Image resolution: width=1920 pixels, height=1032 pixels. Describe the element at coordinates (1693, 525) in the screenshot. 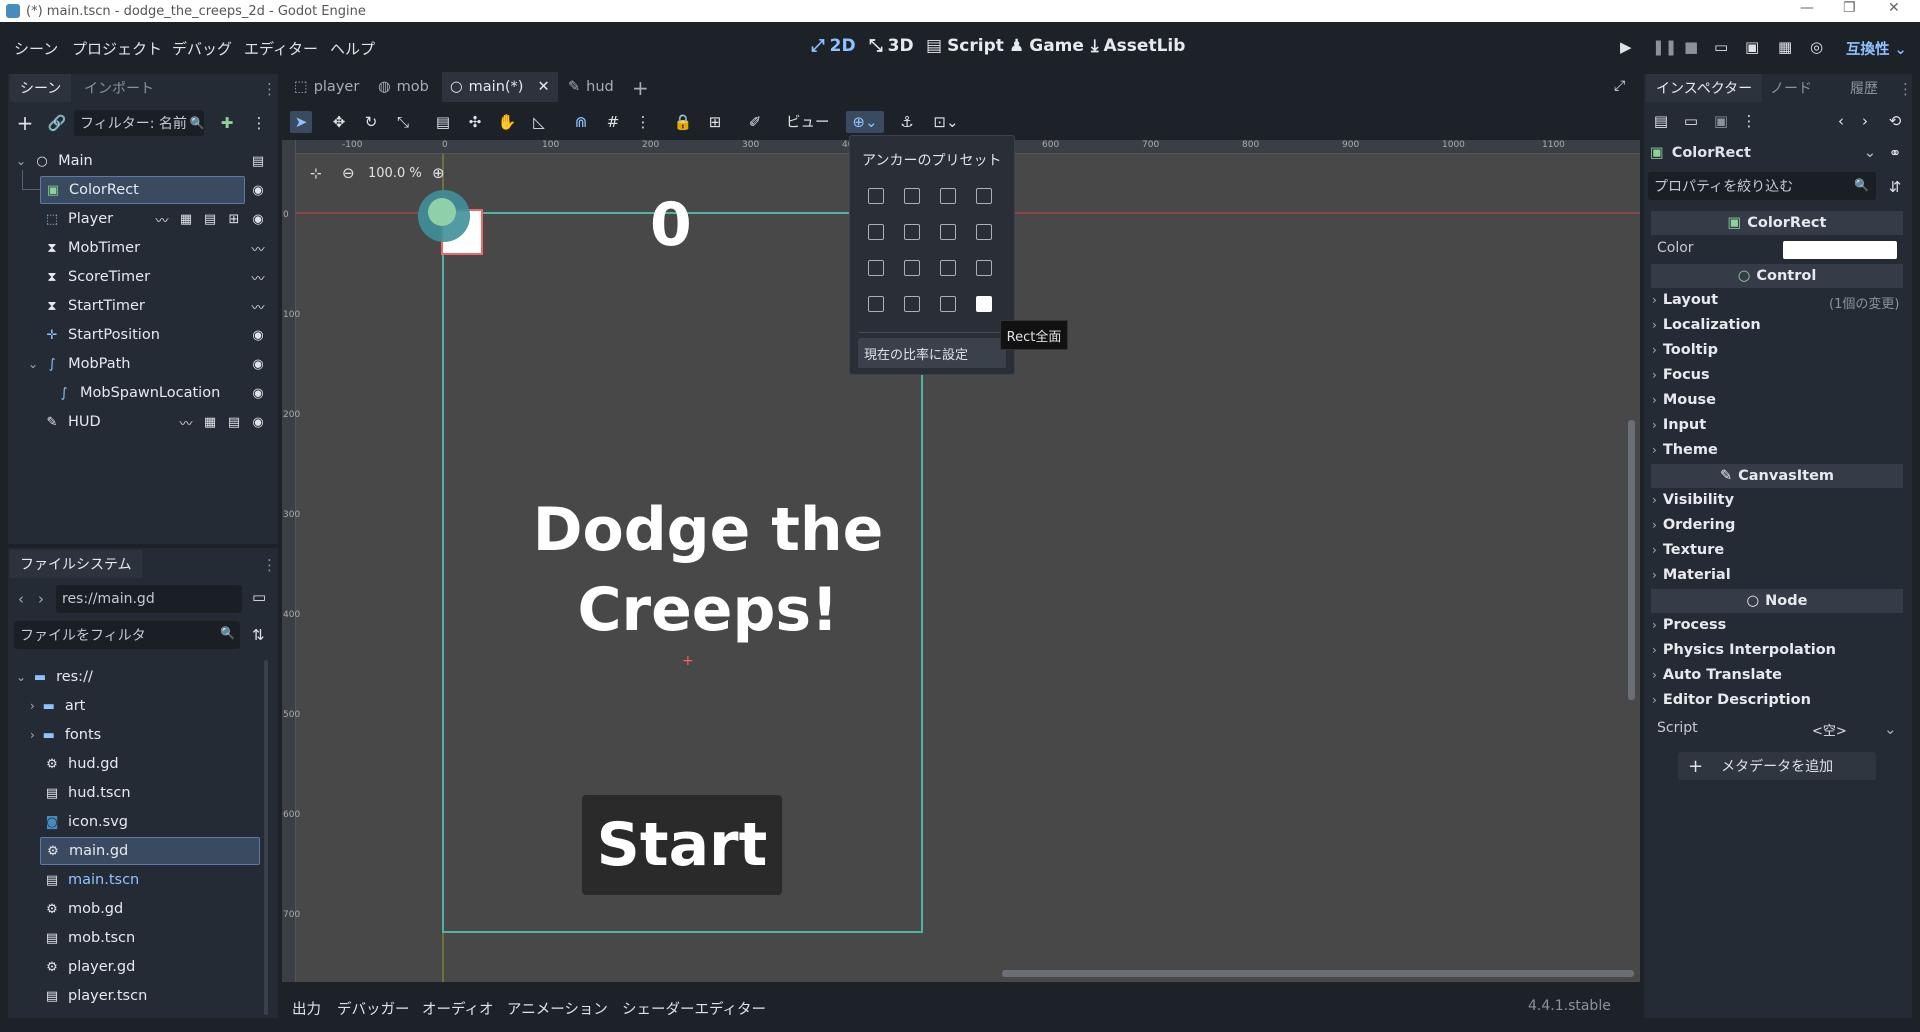

I see `group-ordering: › Ordering` at that location.